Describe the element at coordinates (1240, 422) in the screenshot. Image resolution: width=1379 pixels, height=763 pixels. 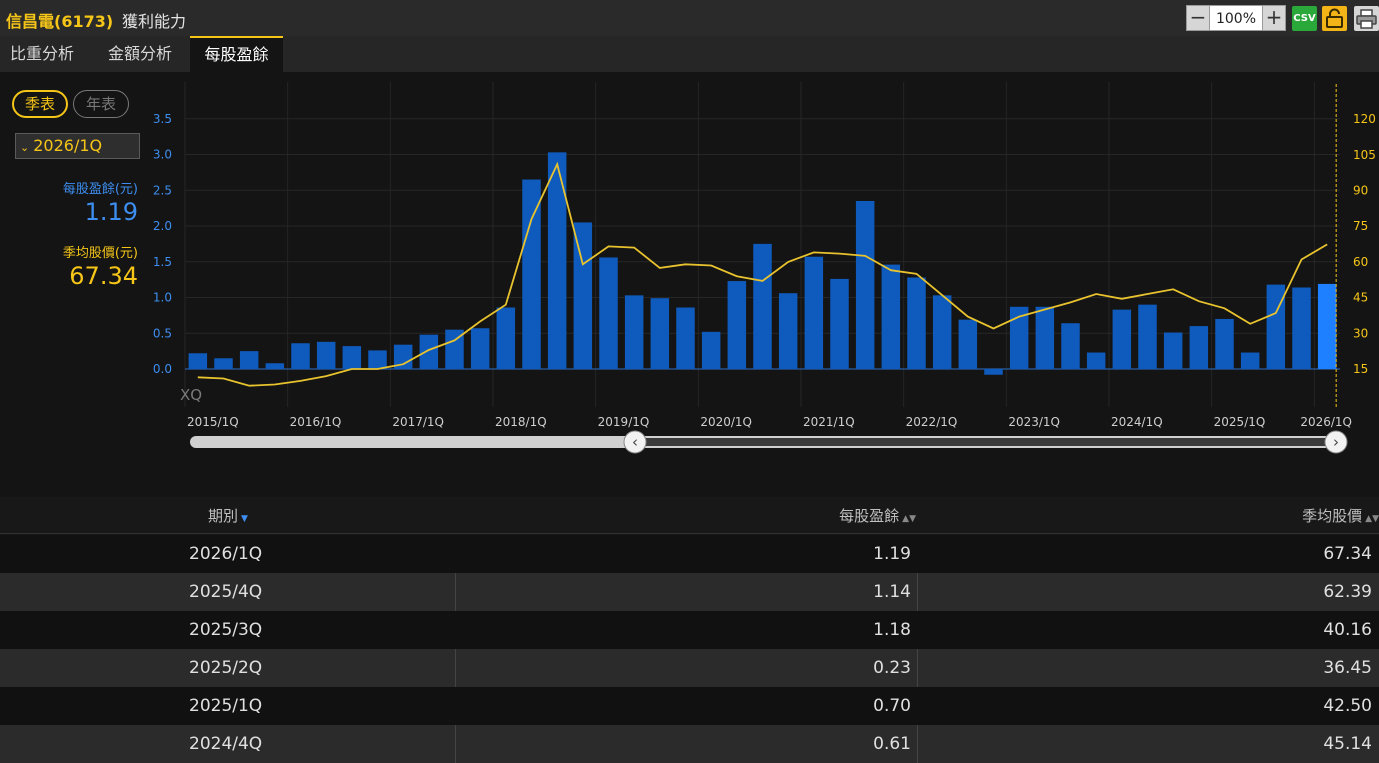
I see `x-axis-tick: 2025/1Q` at that location.